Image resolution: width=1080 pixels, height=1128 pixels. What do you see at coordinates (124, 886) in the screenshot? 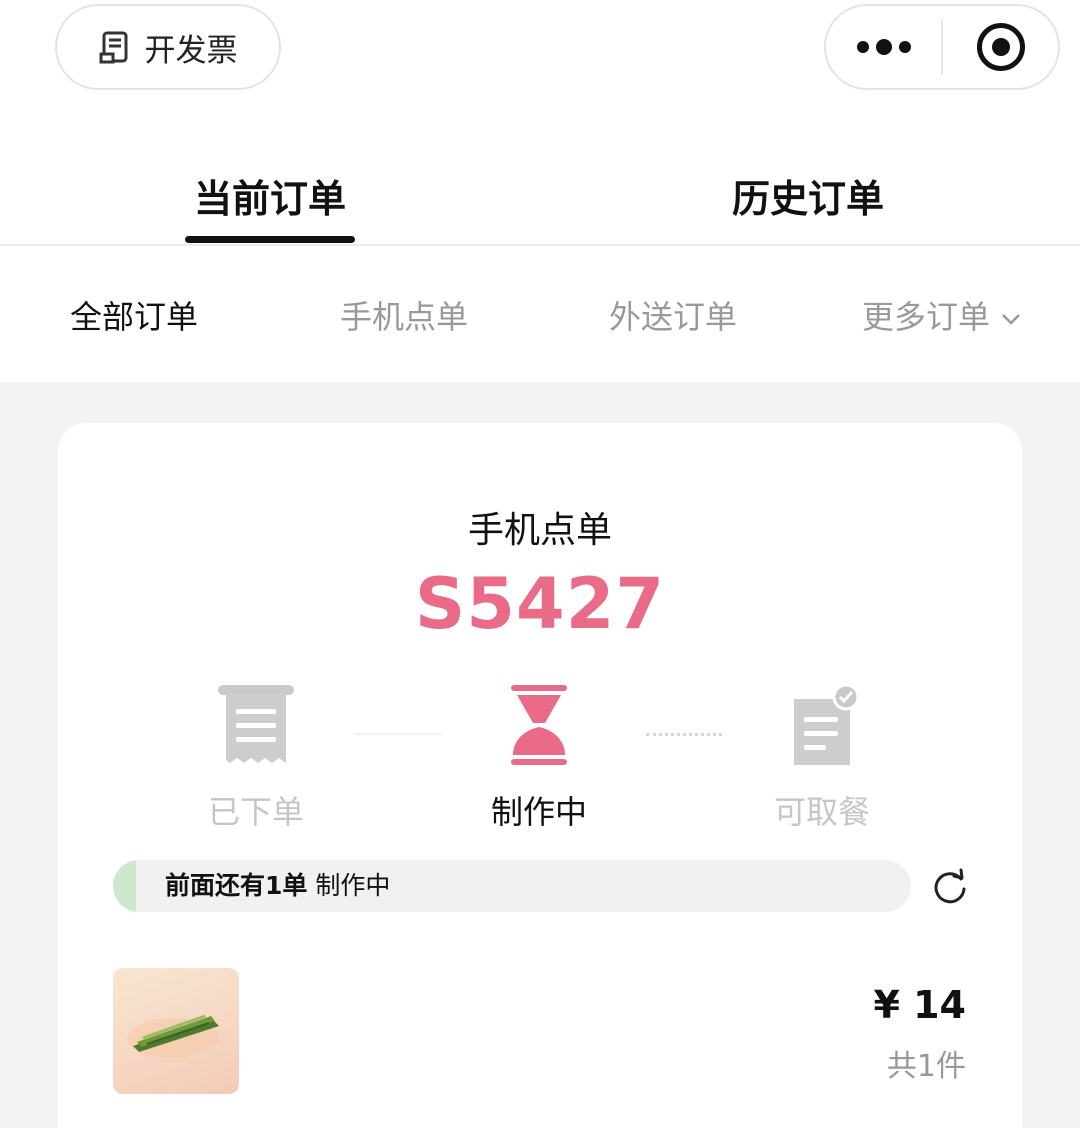
I see `queue-progress-fill` at bounding box center [124, 886].